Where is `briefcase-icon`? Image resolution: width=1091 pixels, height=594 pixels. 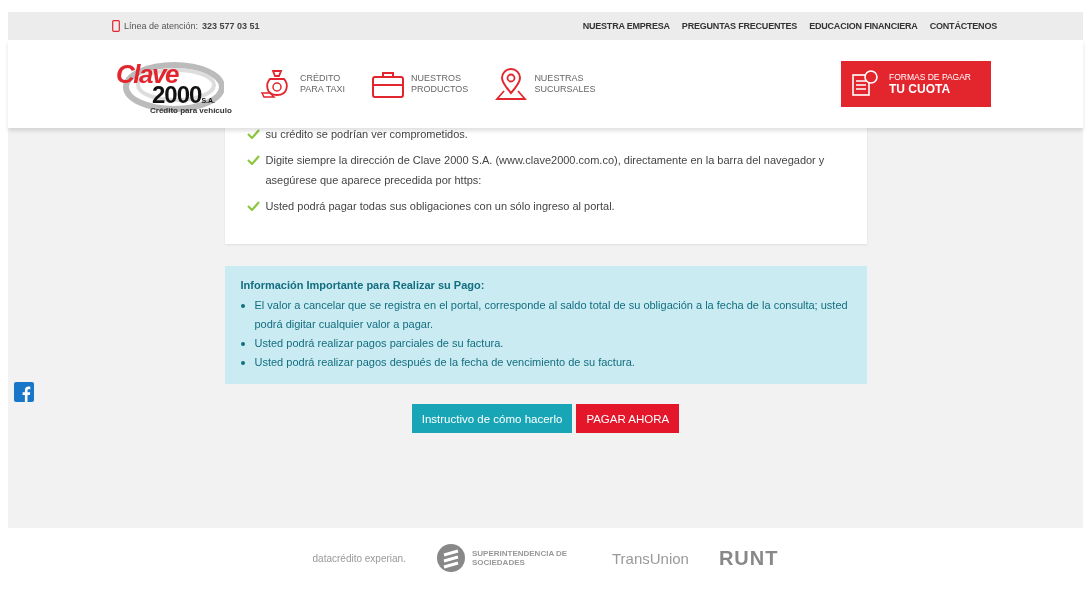 briefcase-icon is located at coordinates (388, 84).